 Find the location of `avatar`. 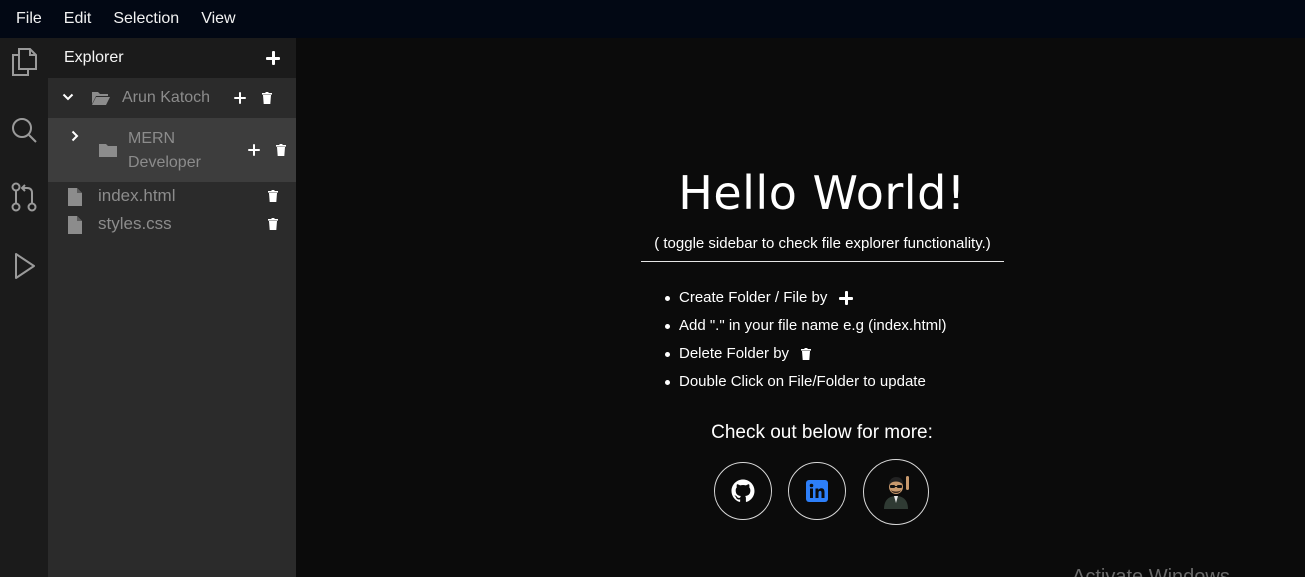

avatar is located at coordinates (896, 492).